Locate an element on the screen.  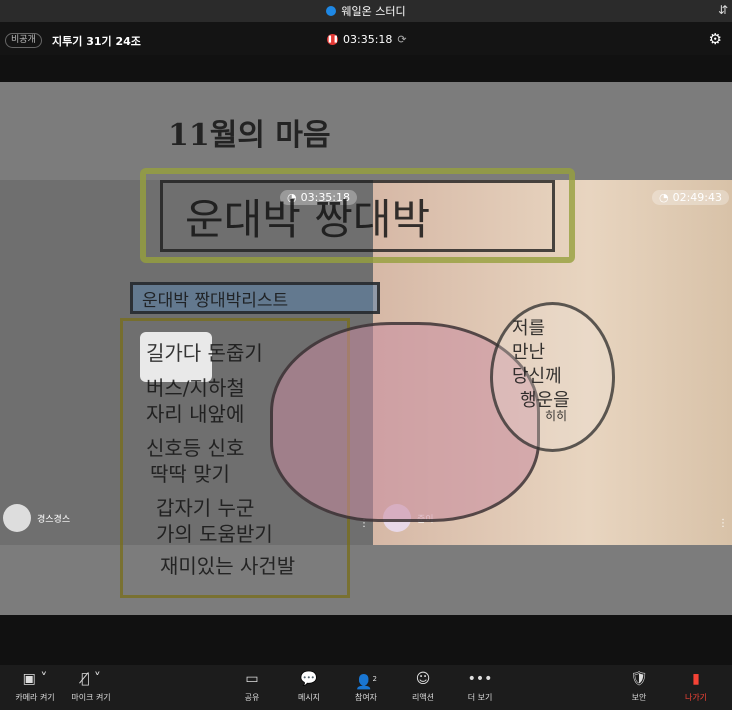
drawing-banner: 운대박 짱대박 is located at coordinates (308, 219).